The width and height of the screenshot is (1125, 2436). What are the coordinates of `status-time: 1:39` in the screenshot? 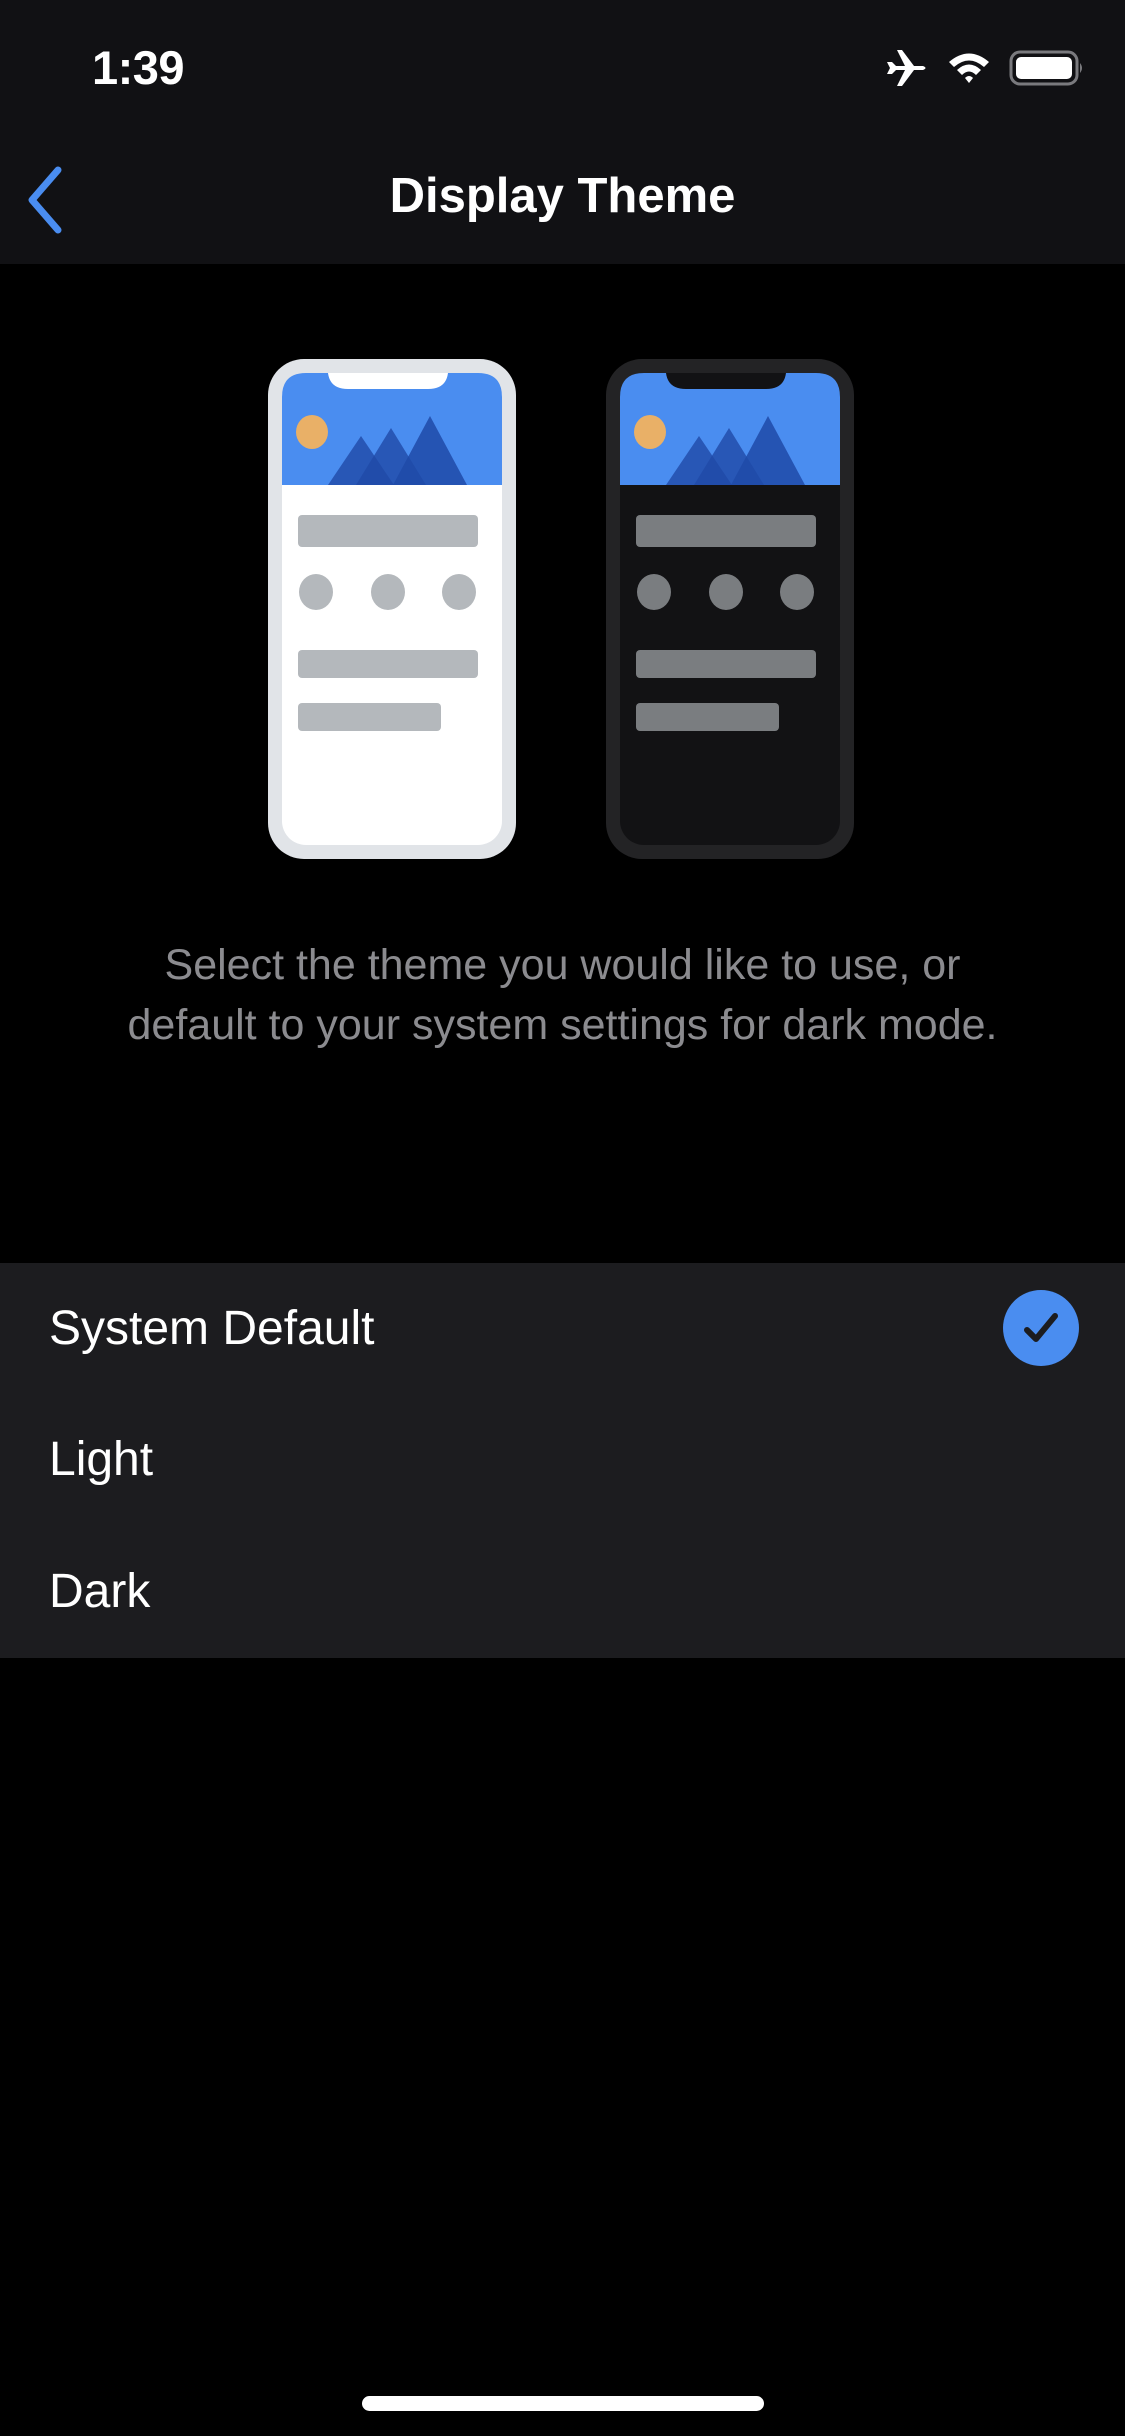 It's located at (138, 67).